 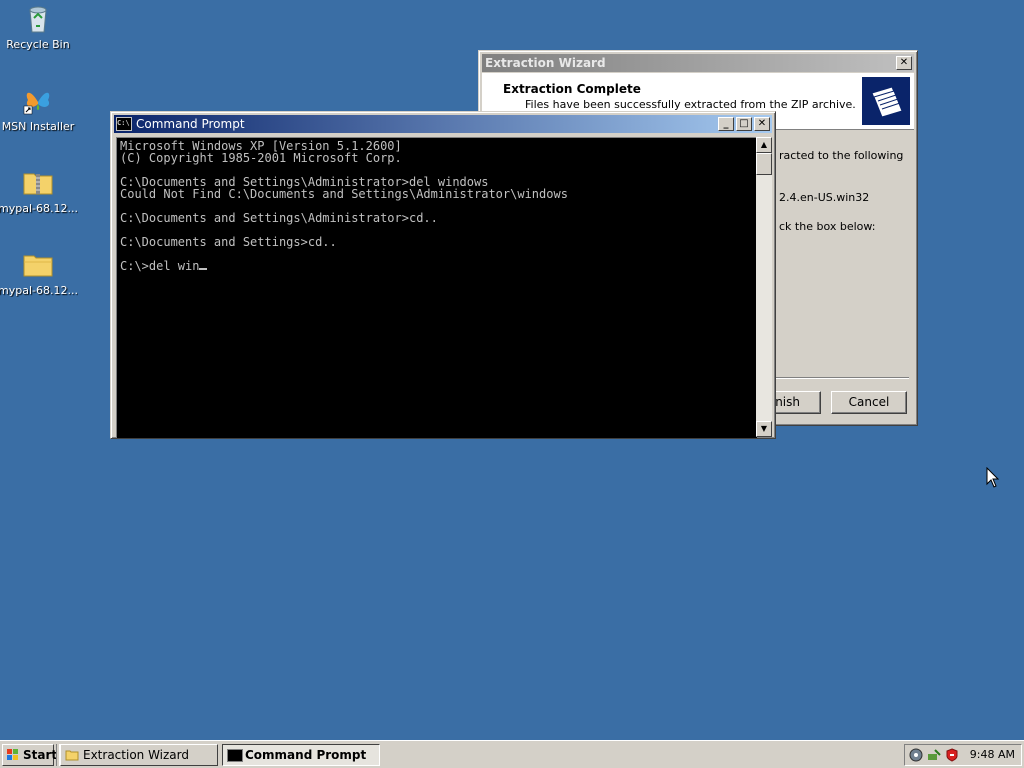 I want to click on start-label: Start, so click(x=40, y=755).